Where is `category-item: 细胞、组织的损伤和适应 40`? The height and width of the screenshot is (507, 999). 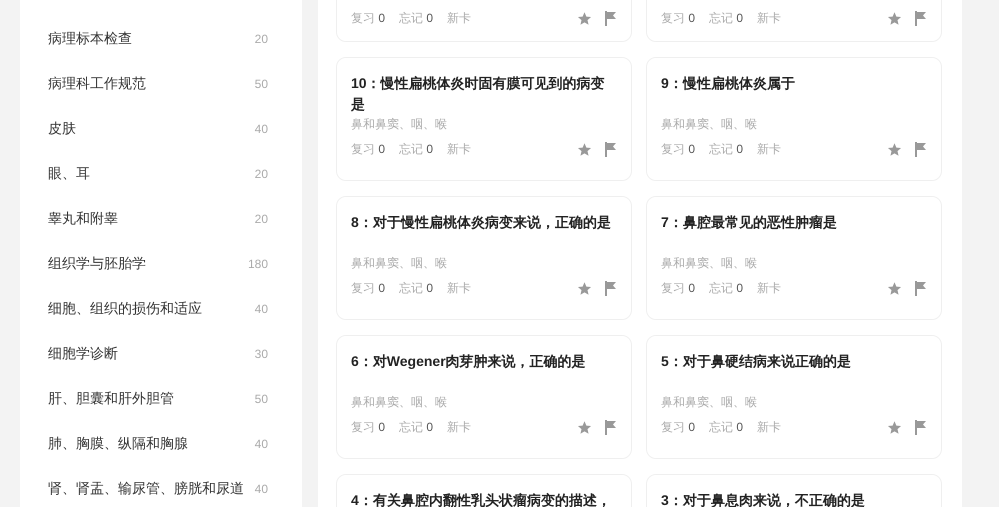 category-item: 细胞、组织的损伤和适应 40 is located at coordinates (161, 308).